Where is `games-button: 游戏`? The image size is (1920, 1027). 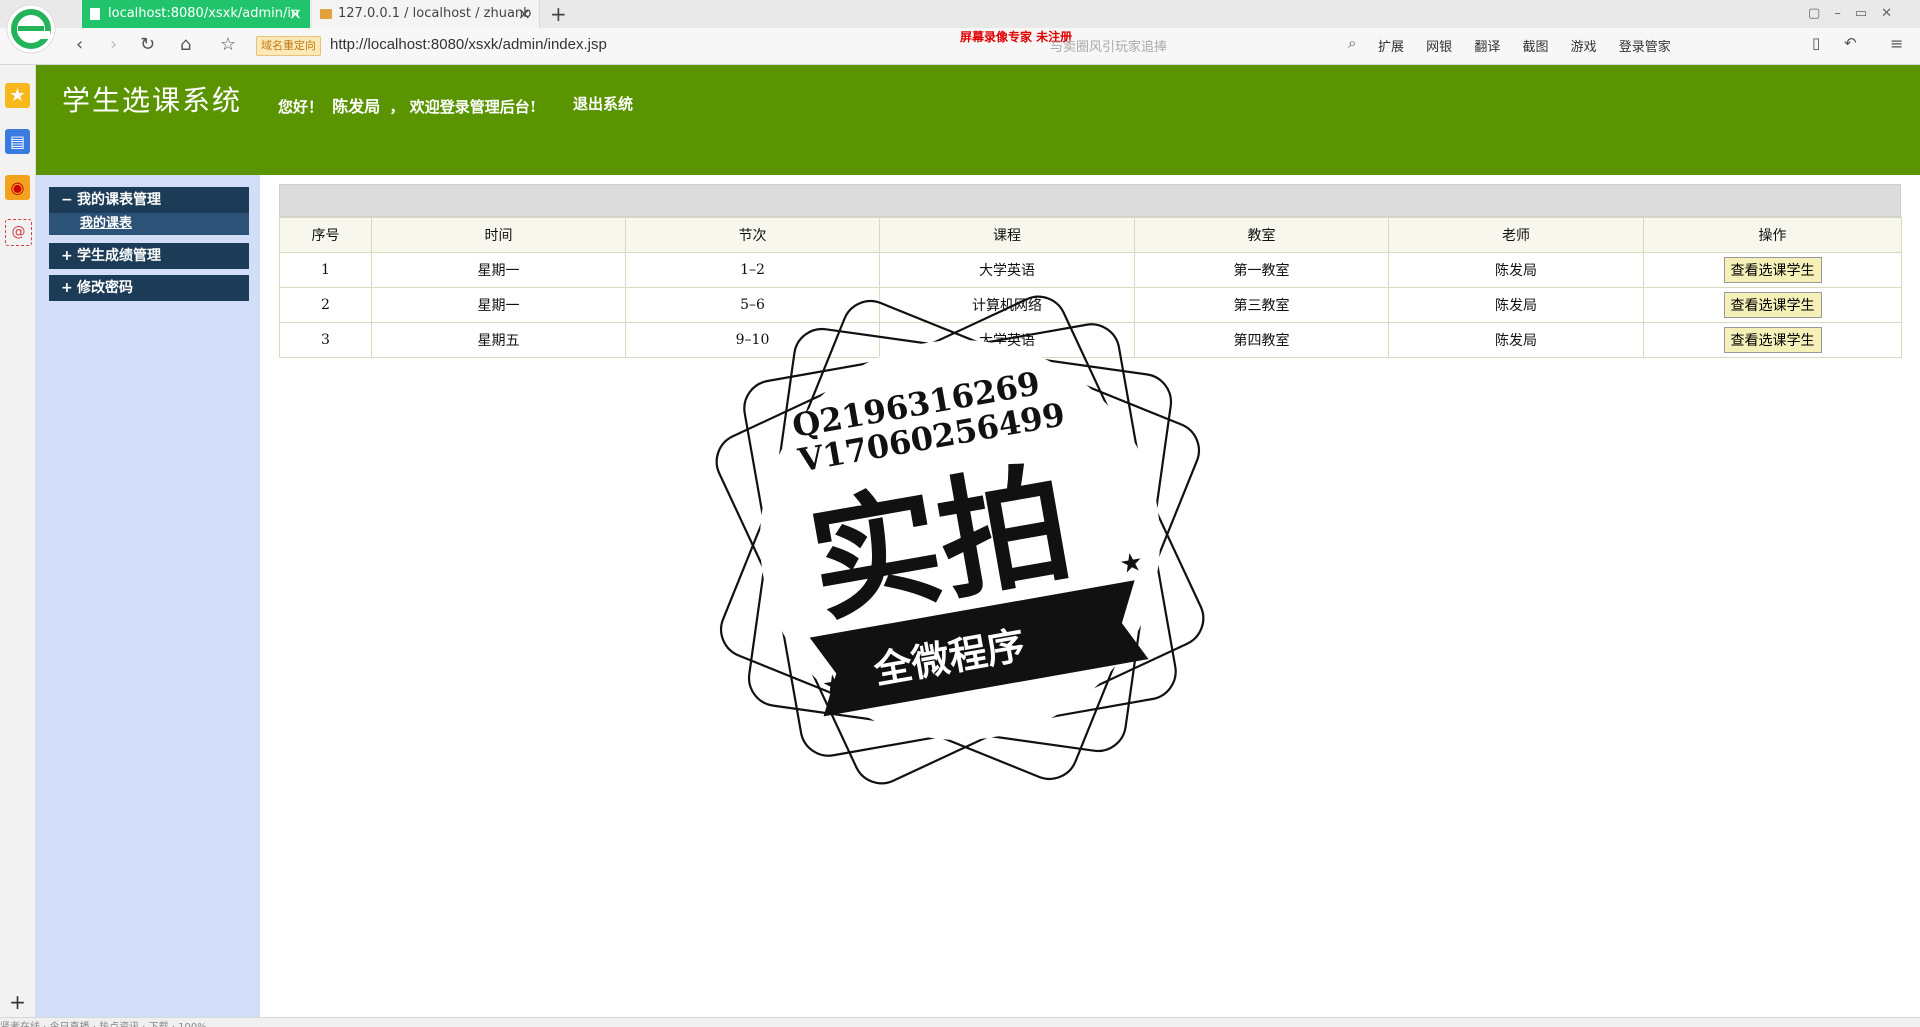 games-button: 游戏 is located at coordinates (1584, 47).